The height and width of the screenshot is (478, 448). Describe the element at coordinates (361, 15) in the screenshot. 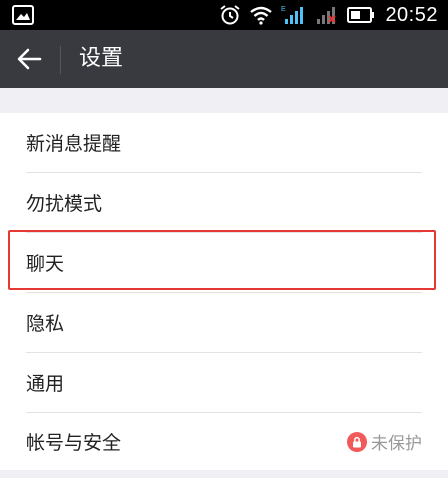

I see `battery-icon` at that location.